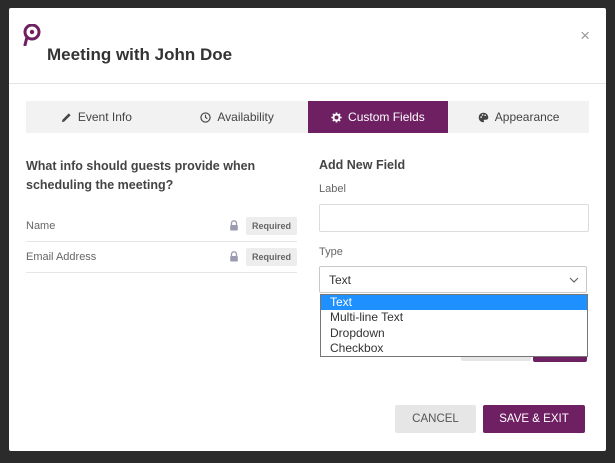 The width and height of the screenshot is (615, 463). What do you see at coordinates (585, 35) in the screenshot?
I see `close-icon: ×` at bounding box center [585, 35].